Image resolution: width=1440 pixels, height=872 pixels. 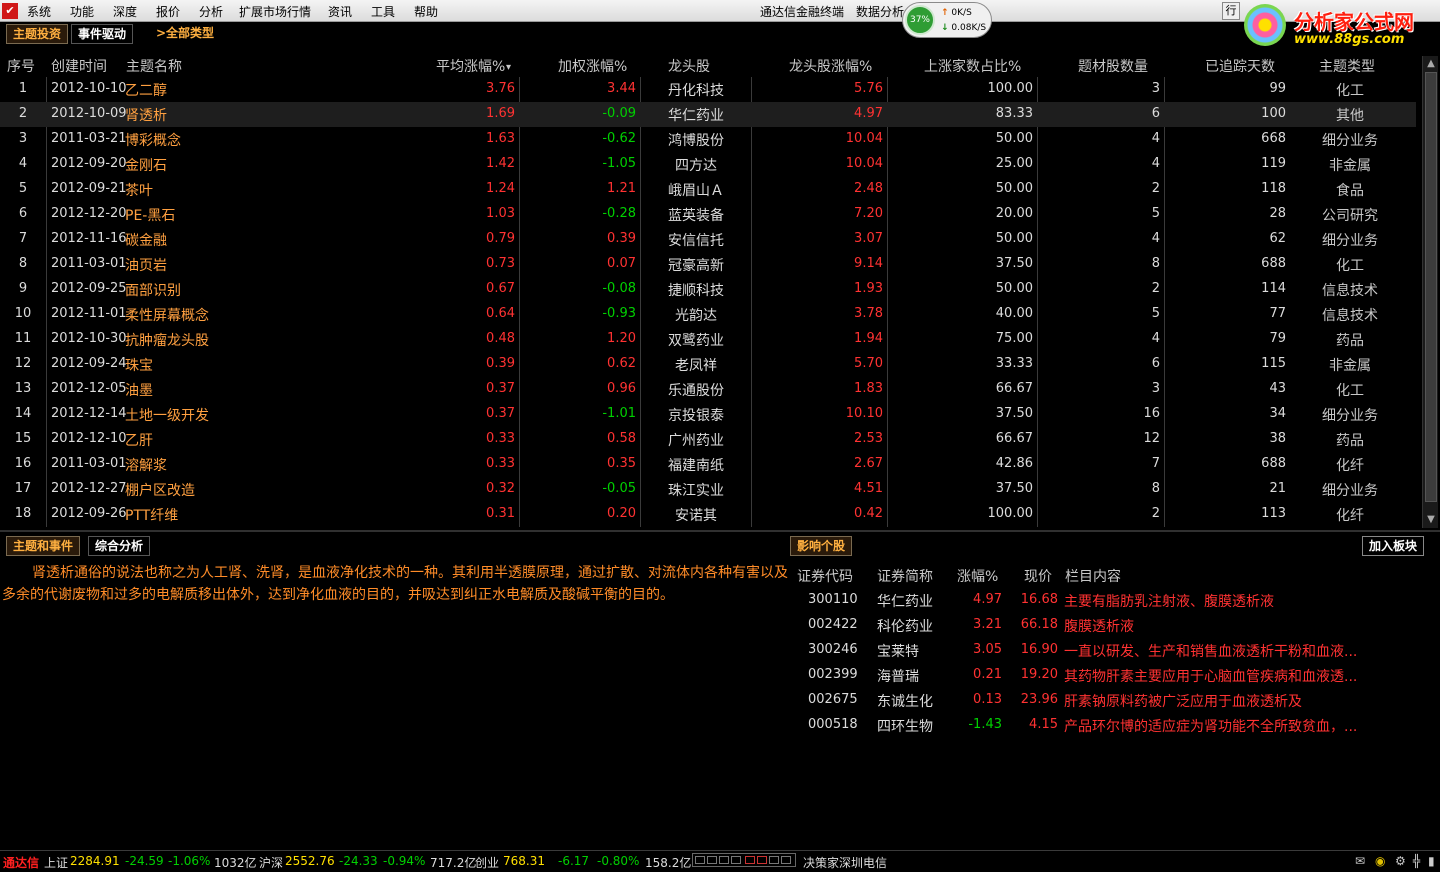 What do you see at coordinates (696, 466) in the screenshot?
I see `row-leader-stock: 福建南纸` at bounding box center [696, 466].